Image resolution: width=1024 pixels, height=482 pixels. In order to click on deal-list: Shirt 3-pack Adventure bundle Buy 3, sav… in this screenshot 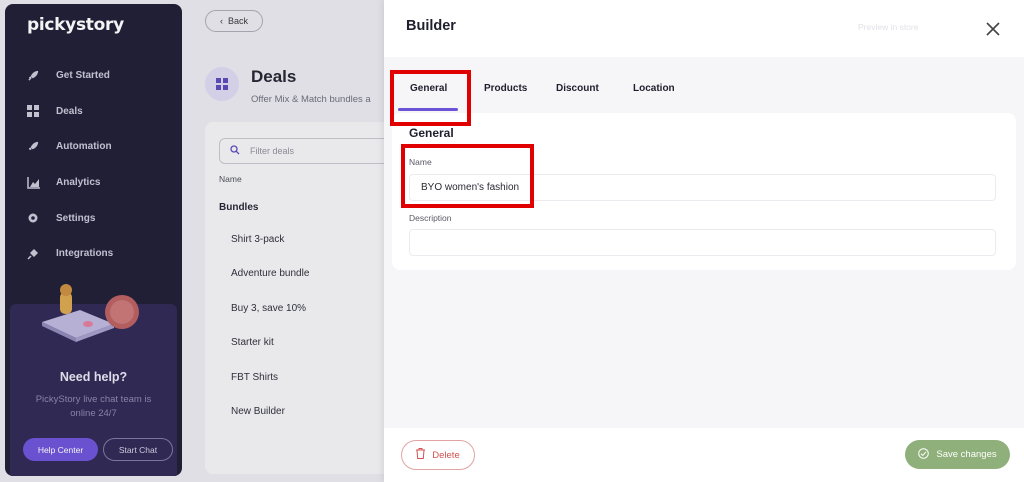, I will do `click(316, 325)`.